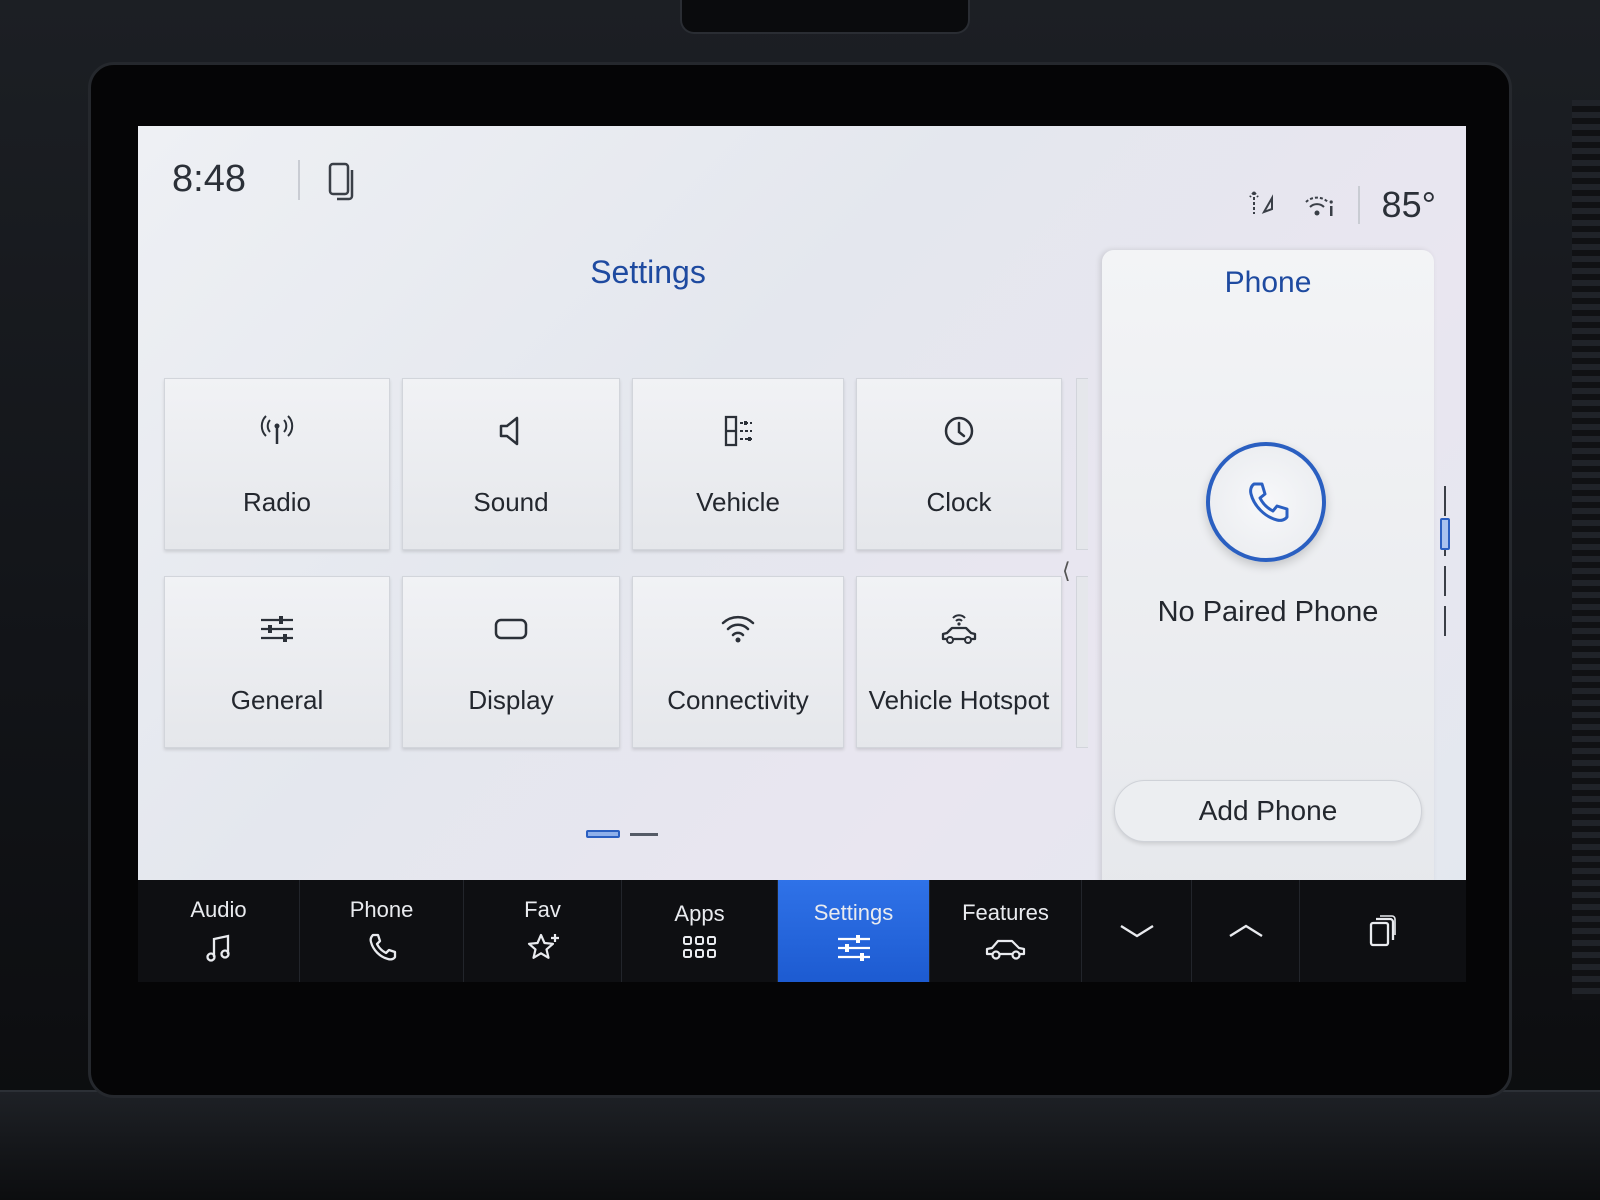 This screenshot has height=1200, width=1600. What do you see at coordinates (277, 464) in the screenshot?
I see `tile-radio: Radio` at bounding box center [277, 464].